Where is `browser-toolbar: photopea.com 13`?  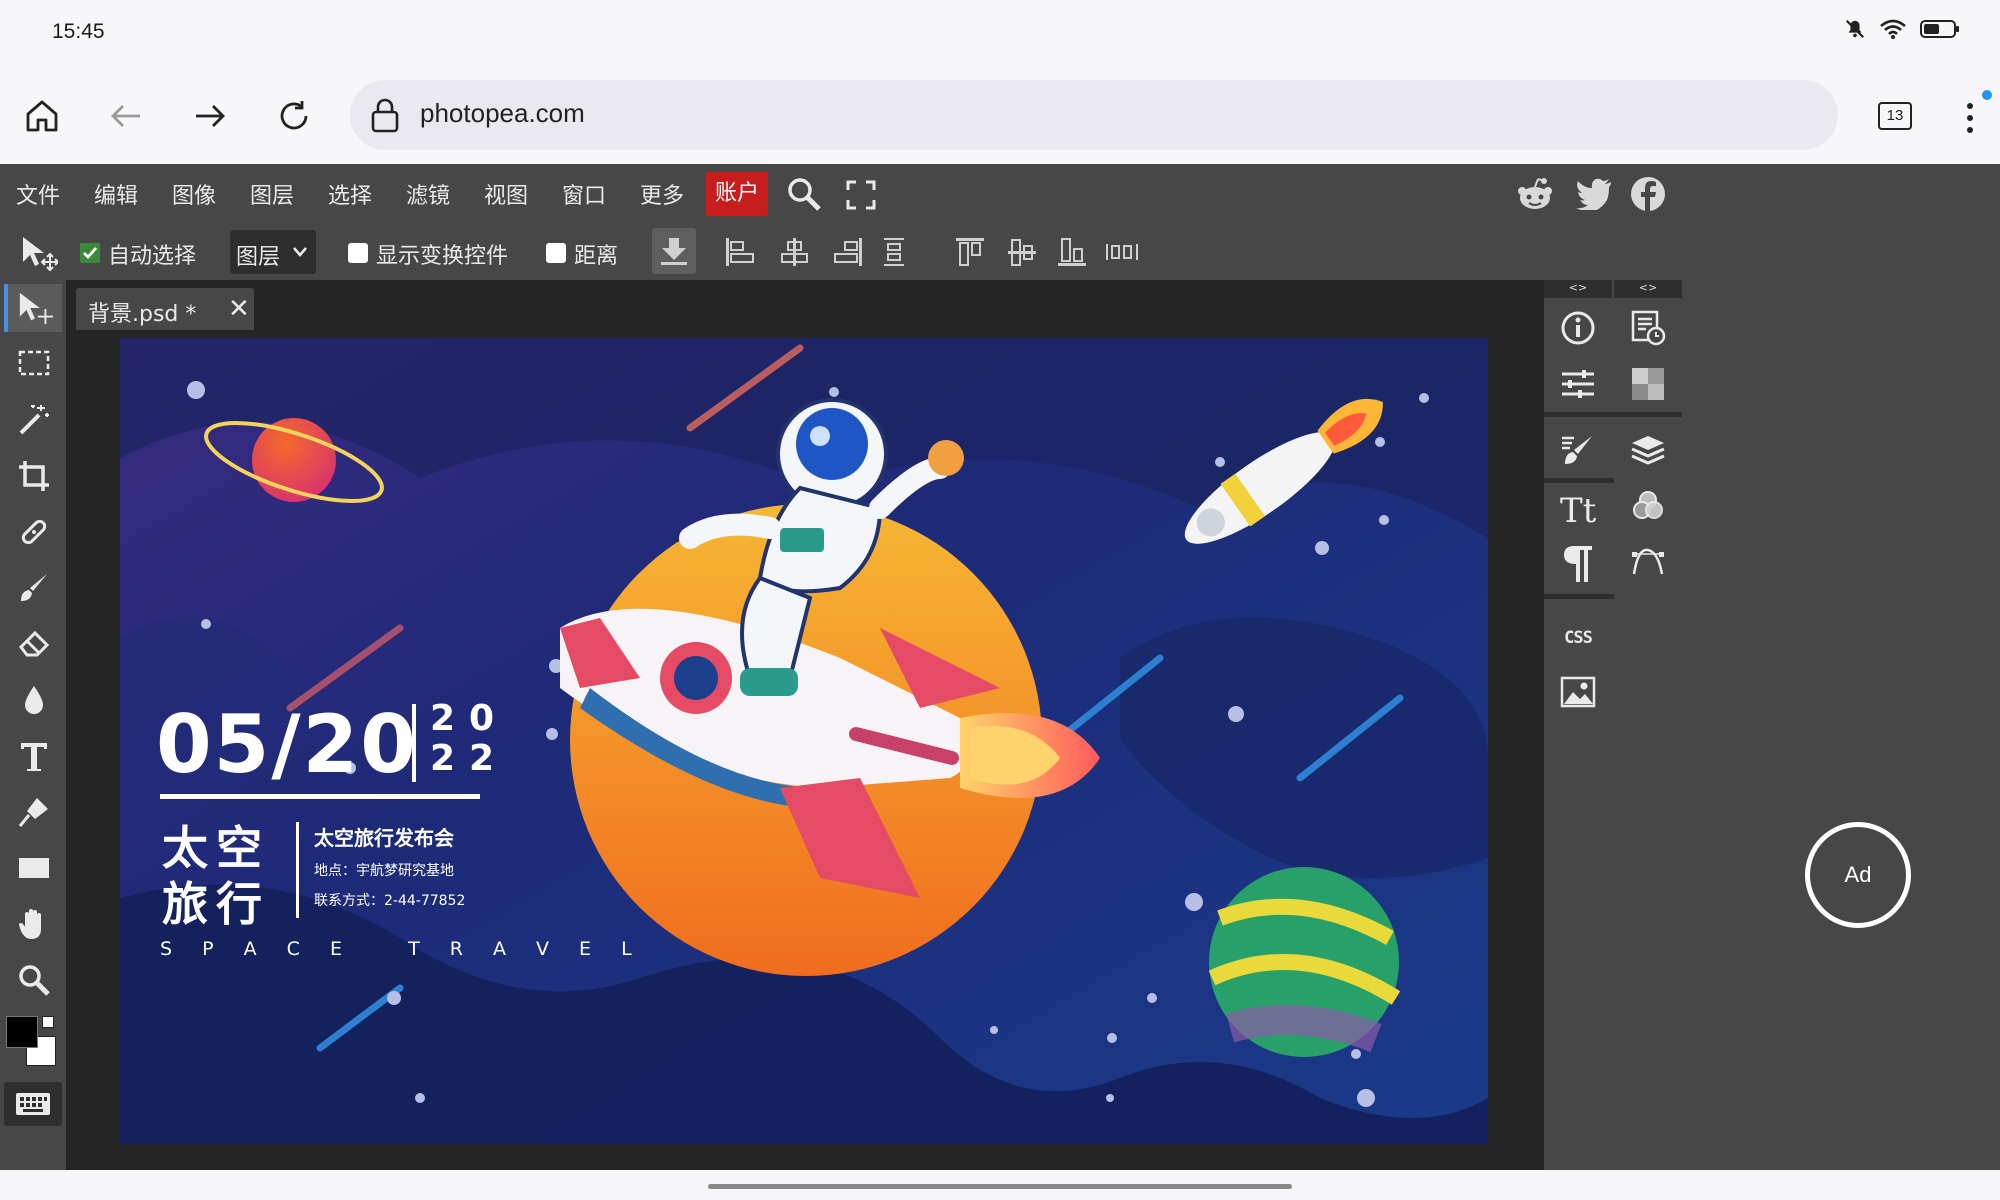
browser-toolbar: photopea.com 13 is located at coordinates (1000, 115).